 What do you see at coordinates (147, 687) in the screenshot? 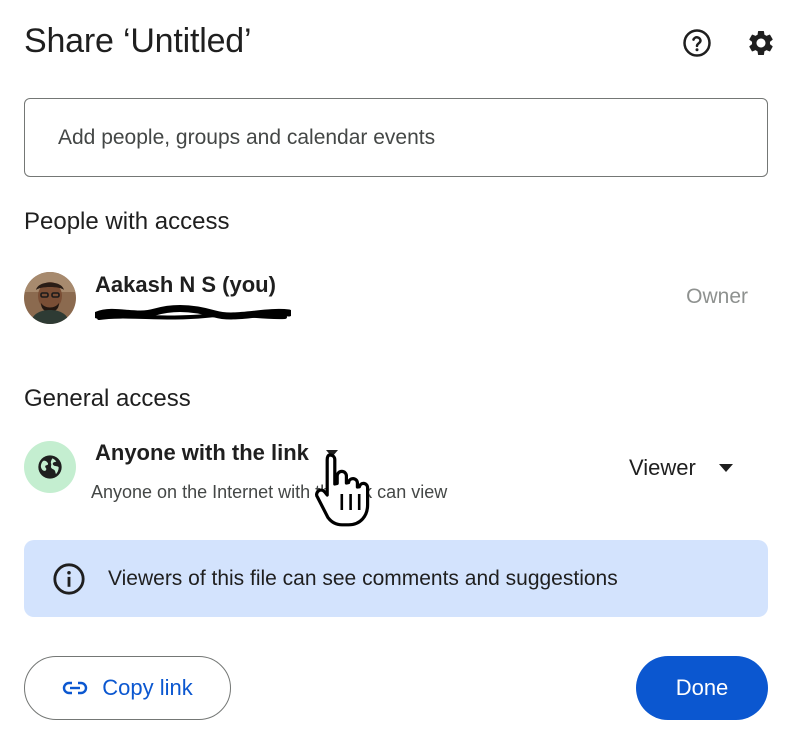
I see `copy-link-label: Copy link` at bounding box center [147, 687].